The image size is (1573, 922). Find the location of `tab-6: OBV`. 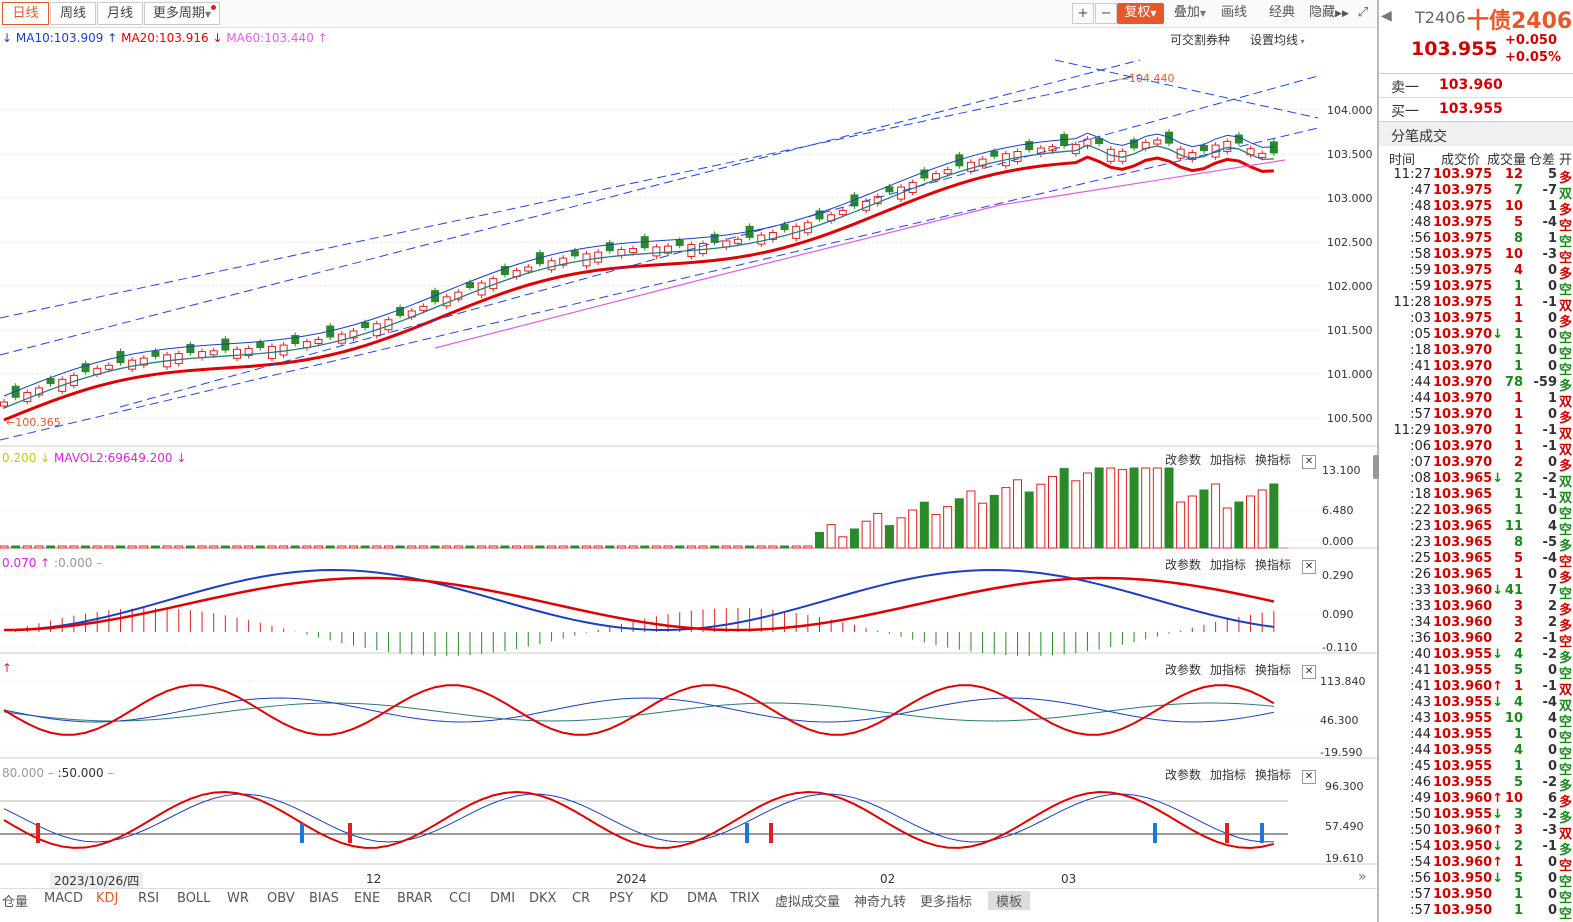

tab-6: OBV is located at coordinates (281, 898).